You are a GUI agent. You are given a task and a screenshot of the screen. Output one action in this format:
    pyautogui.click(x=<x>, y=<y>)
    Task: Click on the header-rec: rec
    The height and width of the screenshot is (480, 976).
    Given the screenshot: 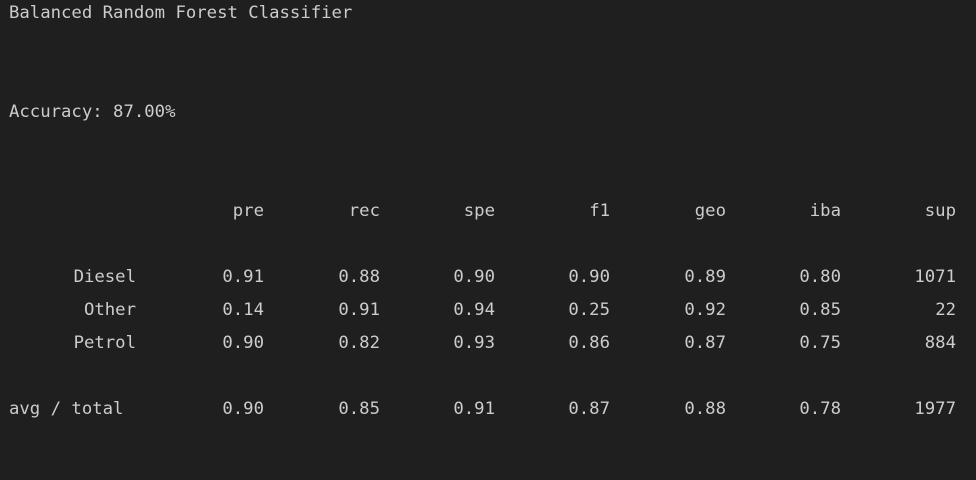 What is the action you would take?
    pyautogui.click(x=364, y=211)
    